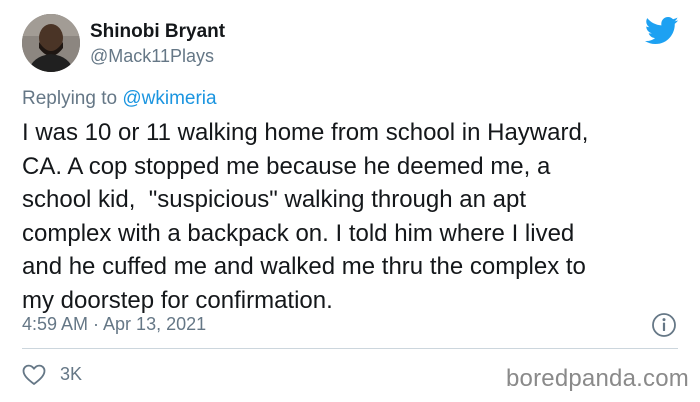 This screenshot has height=402, width=700. I want to click on avatar, so click(51, 43).